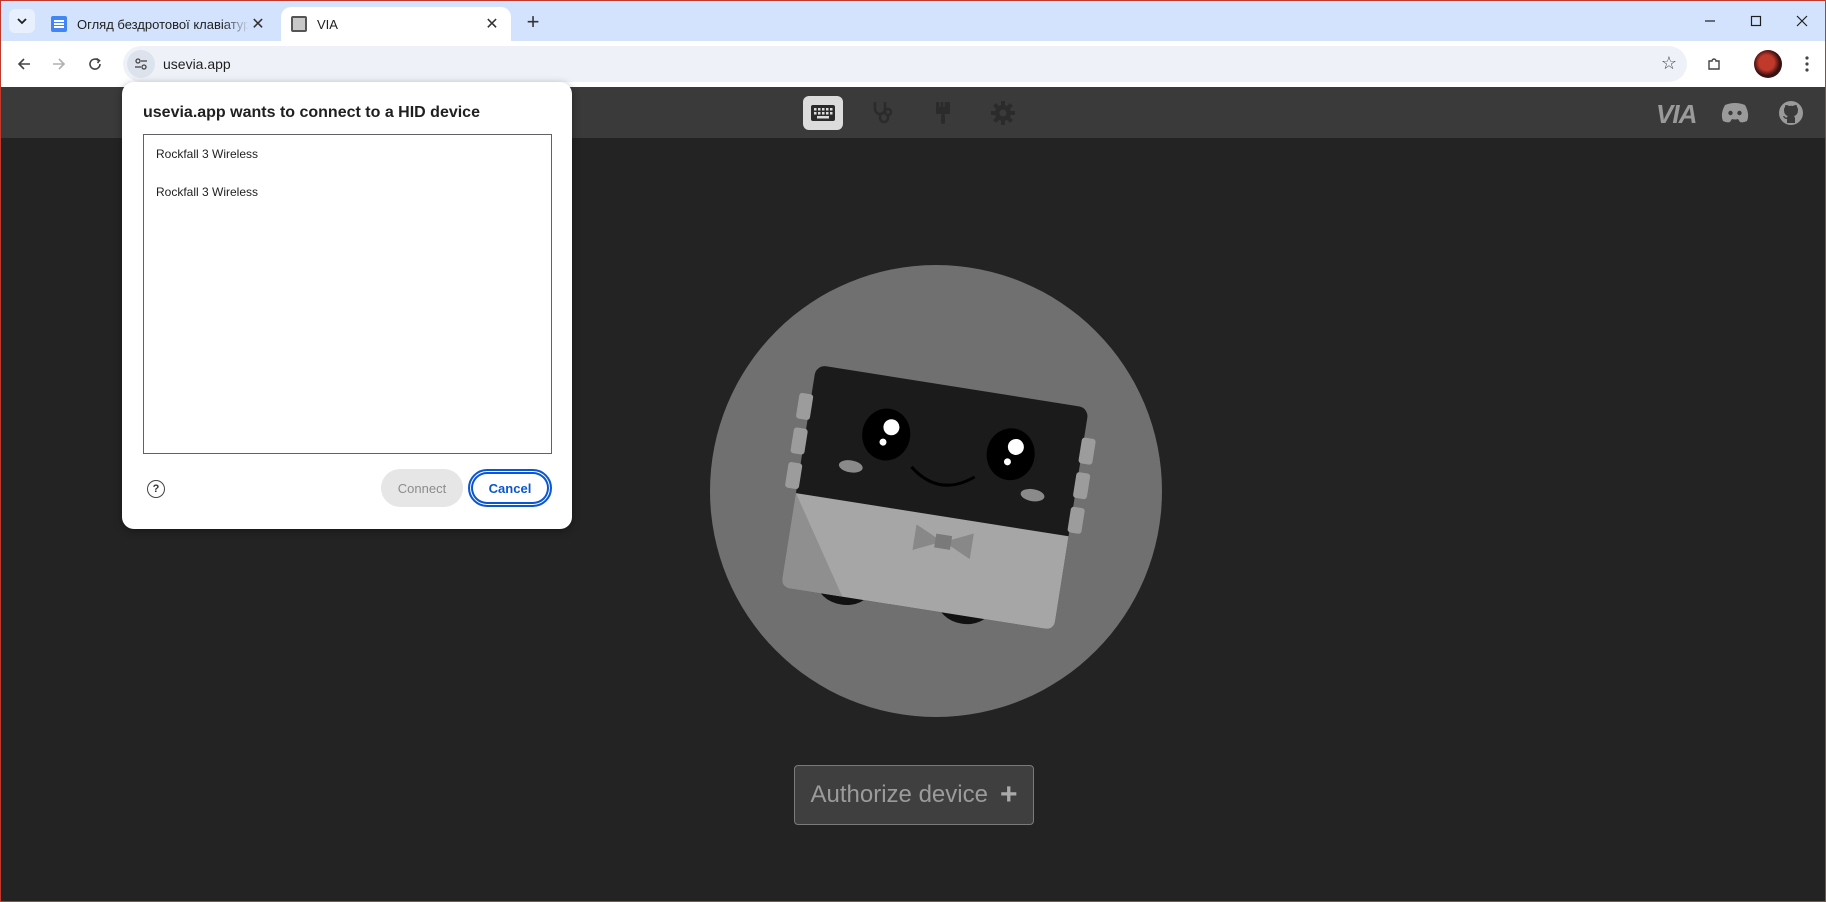 Image resolution: width=1826 pixels, height=902 pixels. I want to click on reload-icon, so click(95, 63).